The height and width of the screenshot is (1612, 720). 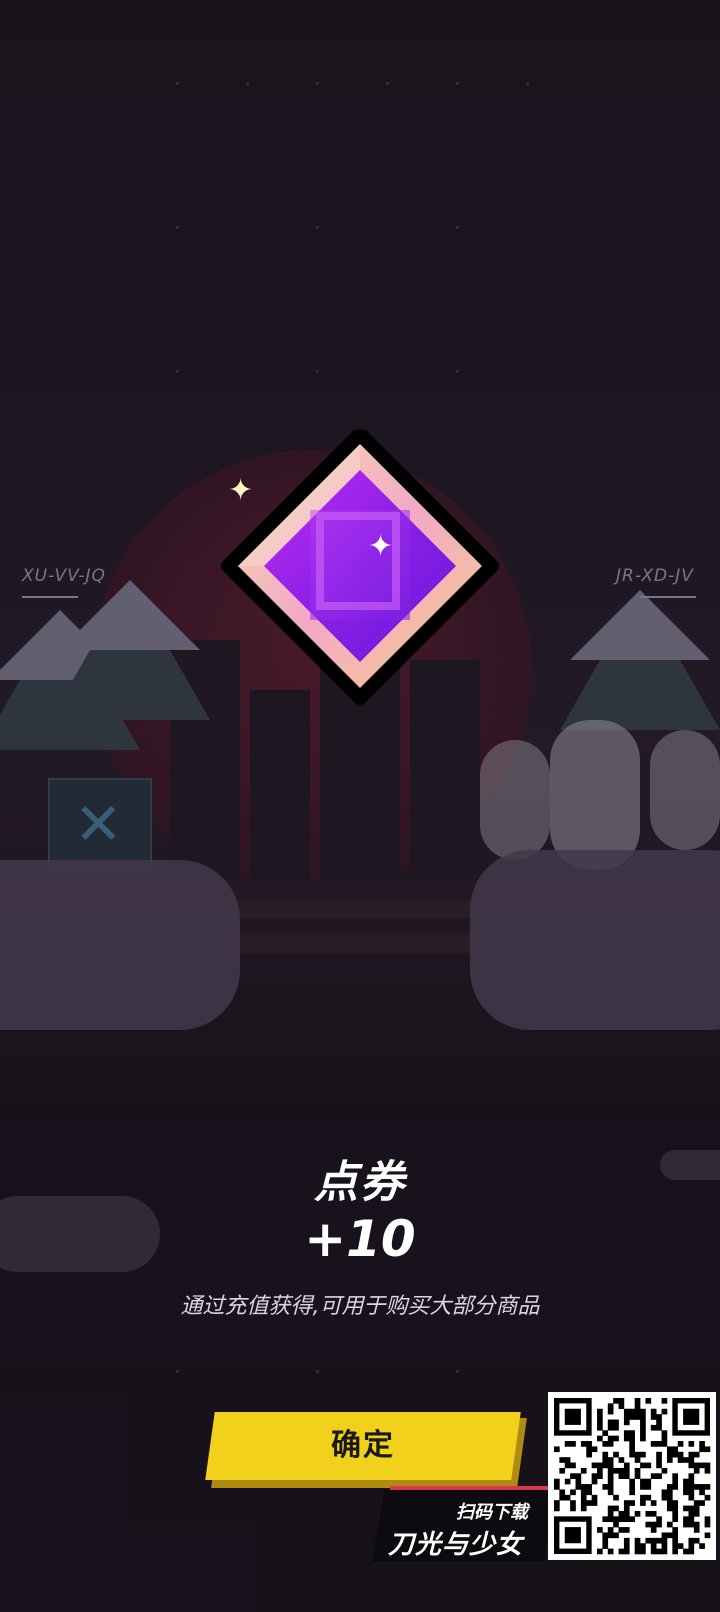 I want to click on confirm-button-label: 确定, so click(x=363, y=1445).